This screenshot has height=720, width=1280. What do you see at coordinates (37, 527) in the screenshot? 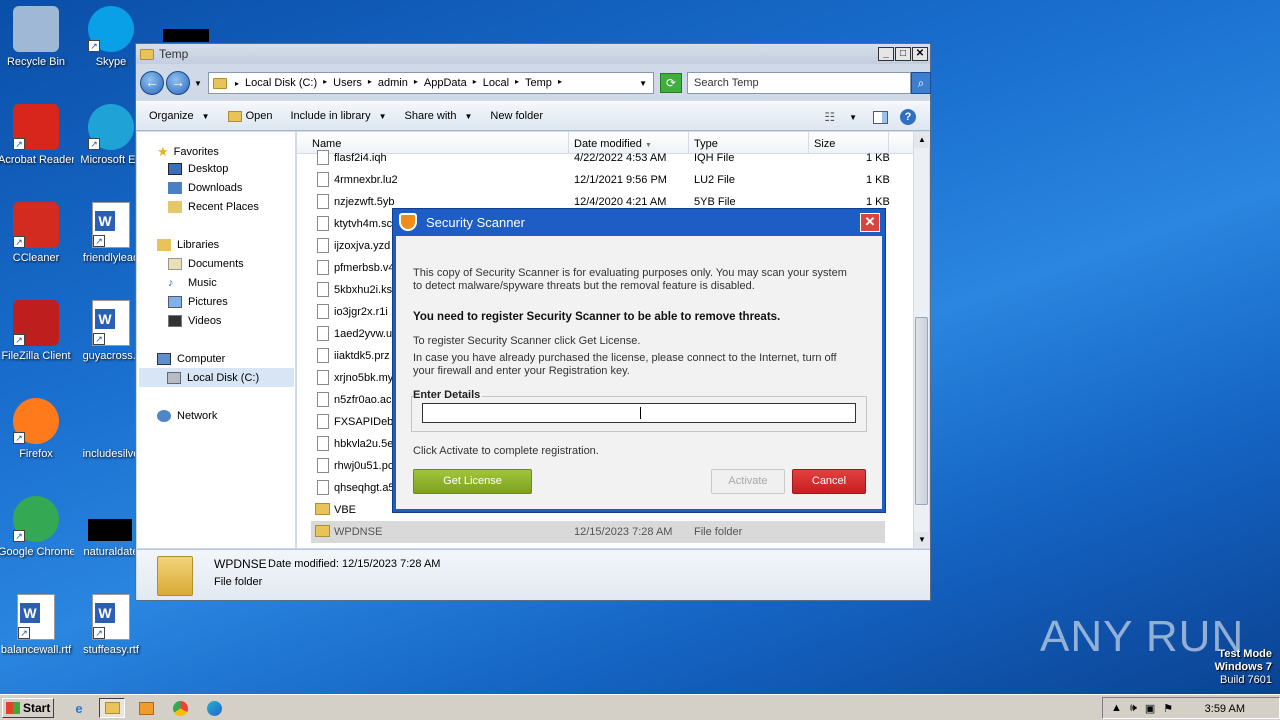
I see `desktop-icon-chrome: ↗ Google Chrome` at bounding box center [37, 527].